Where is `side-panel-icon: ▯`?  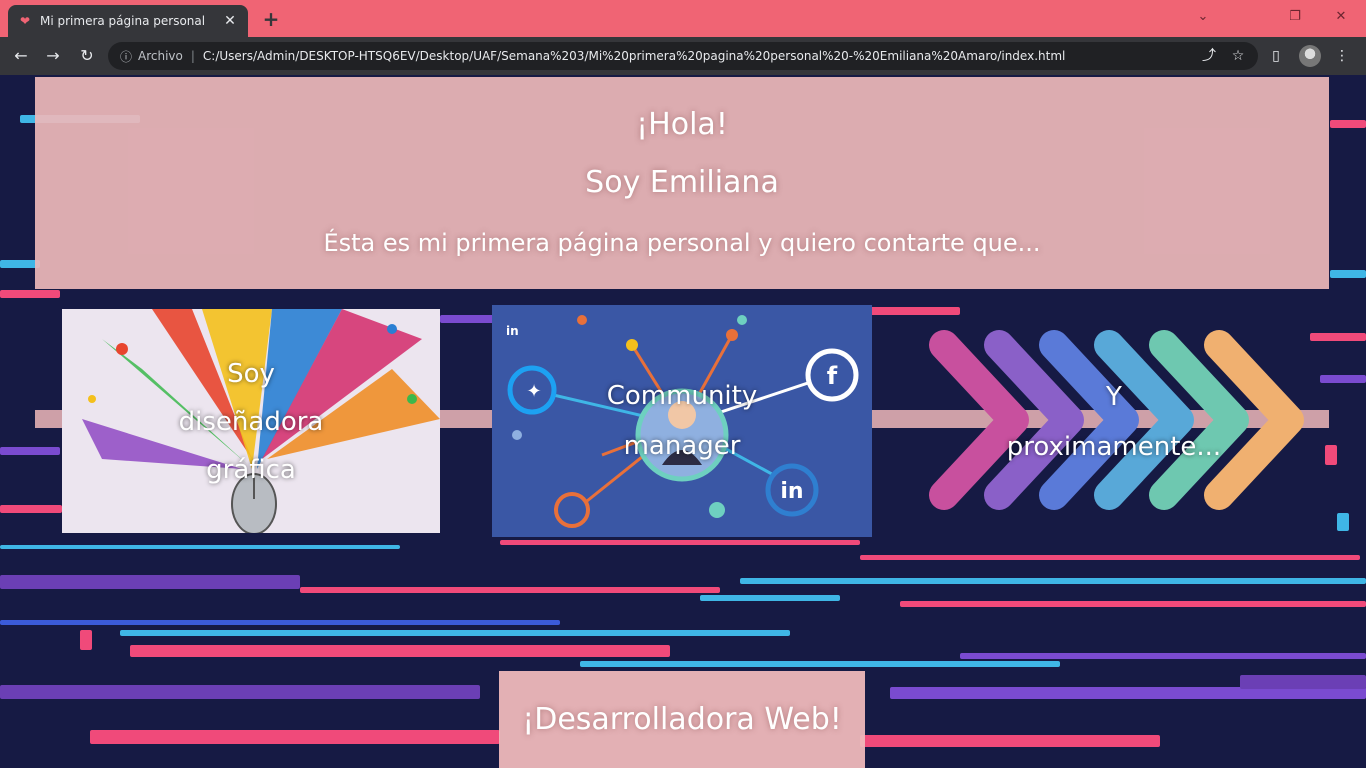
side-panel-icon: ▯ is located at coordinates (1276, 56).